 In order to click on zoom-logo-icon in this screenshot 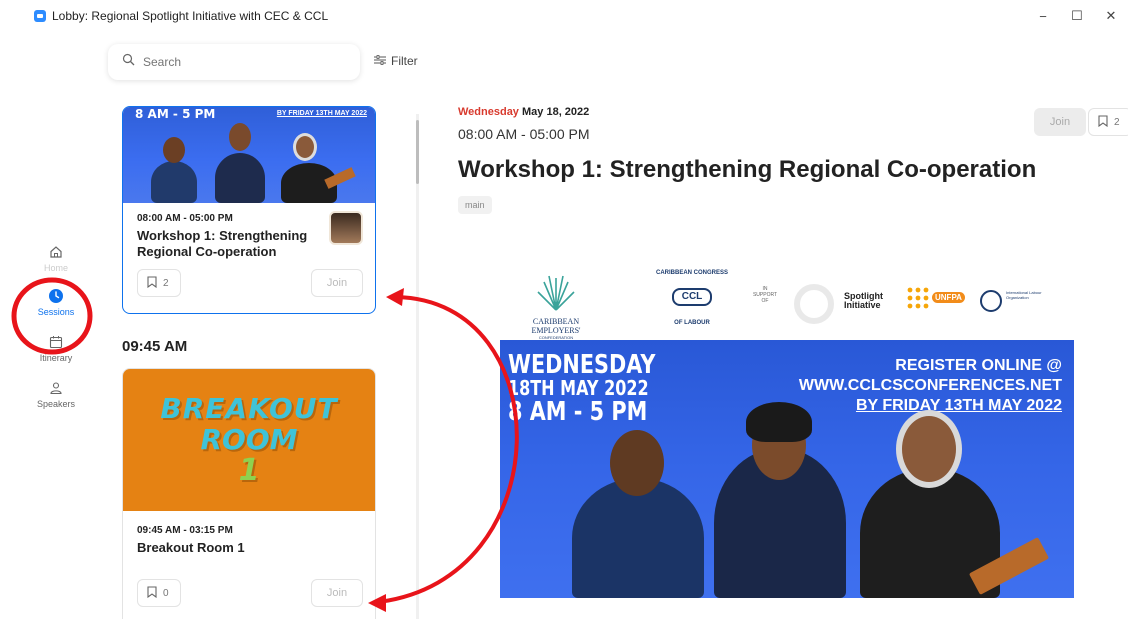, I will do `click(40, 16)`.